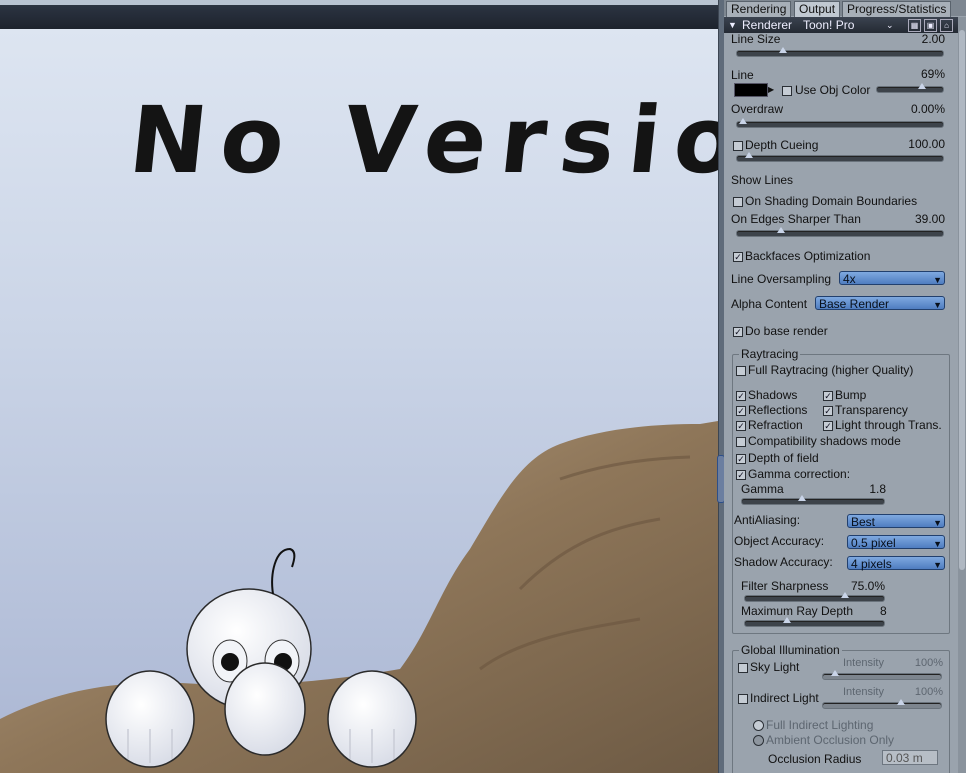 Image resolution: width=966 pixels, height=773 pixels. What do you see at coordinates (361, 17) in the screenshot?
I see `viewport-toolbar` at bounding box center [361, 17].